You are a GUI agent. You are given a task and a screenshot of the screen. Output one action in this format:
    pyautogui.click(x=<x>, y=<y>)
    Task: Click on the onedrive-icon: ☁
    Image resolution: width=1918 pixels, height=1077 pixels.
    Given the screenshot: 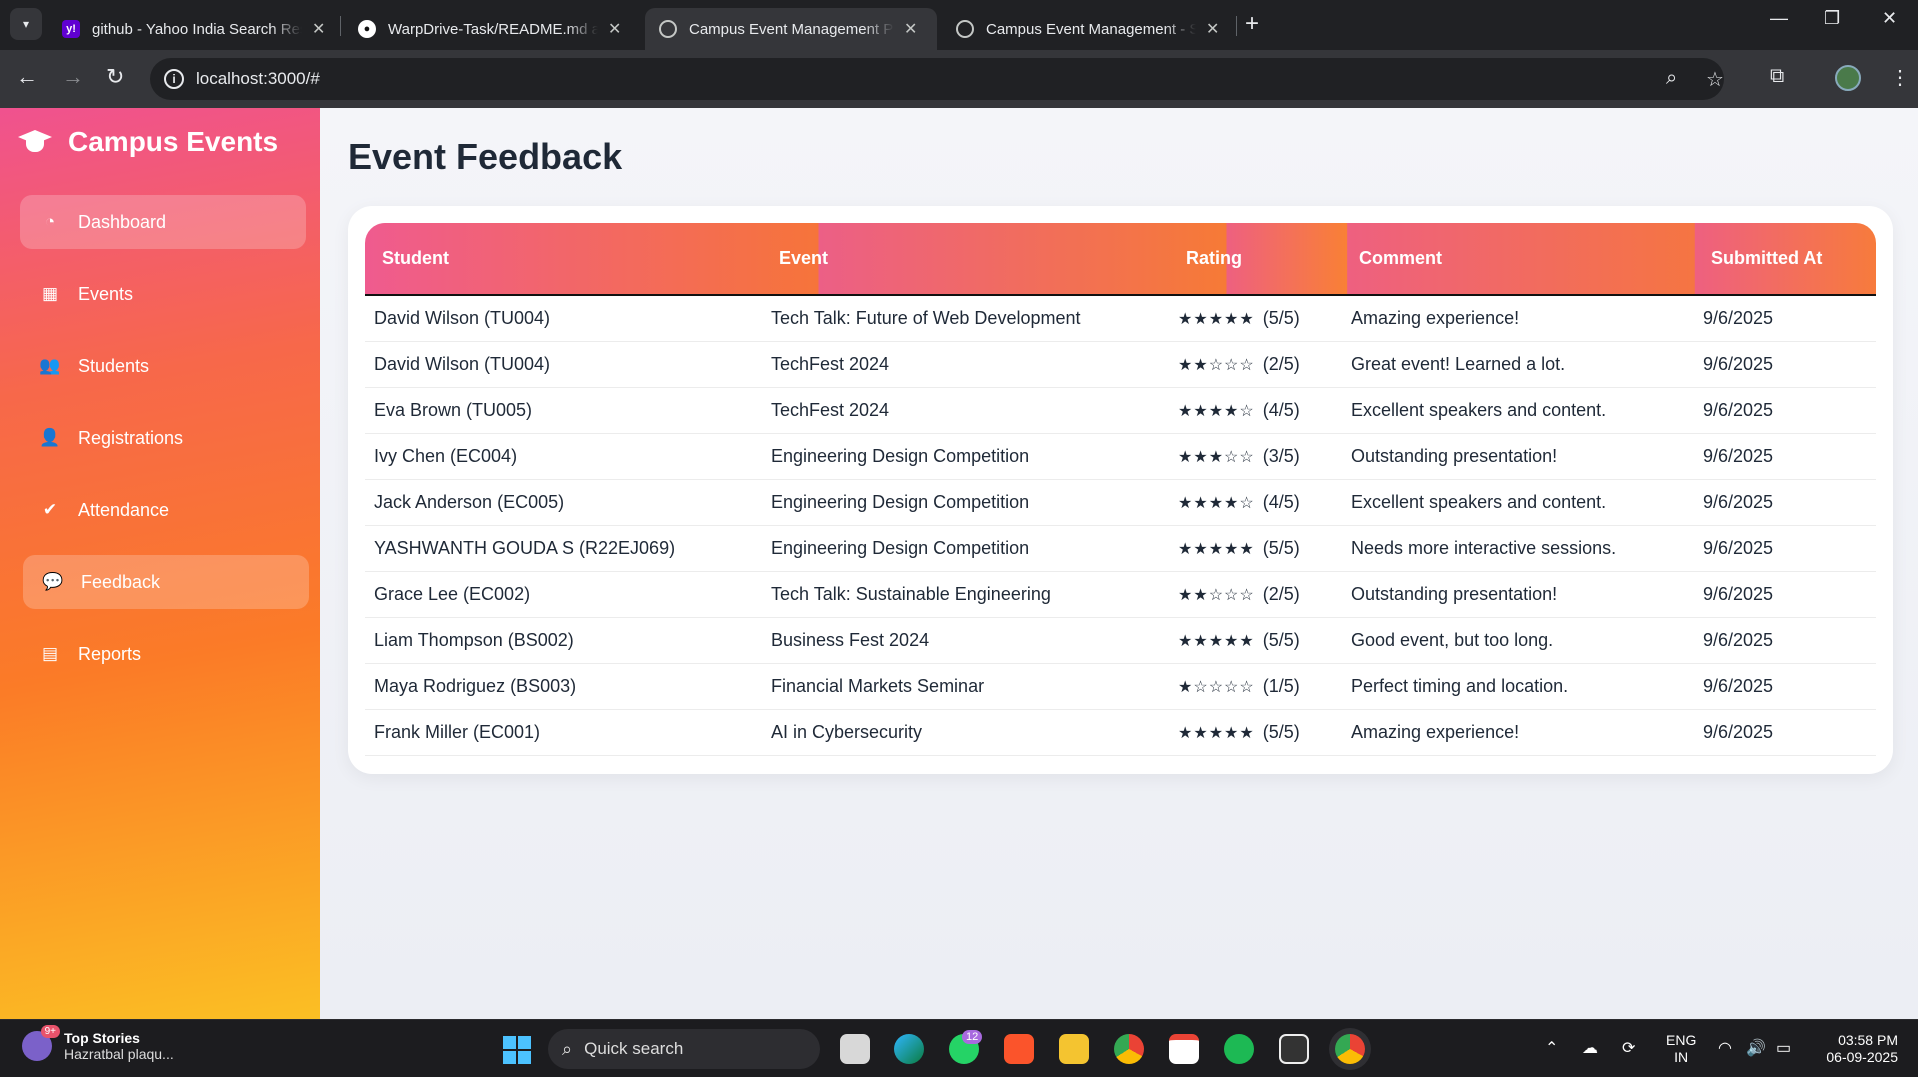 What is the action you would take?
    pyautogui.click(x=1590, y=1048)
    